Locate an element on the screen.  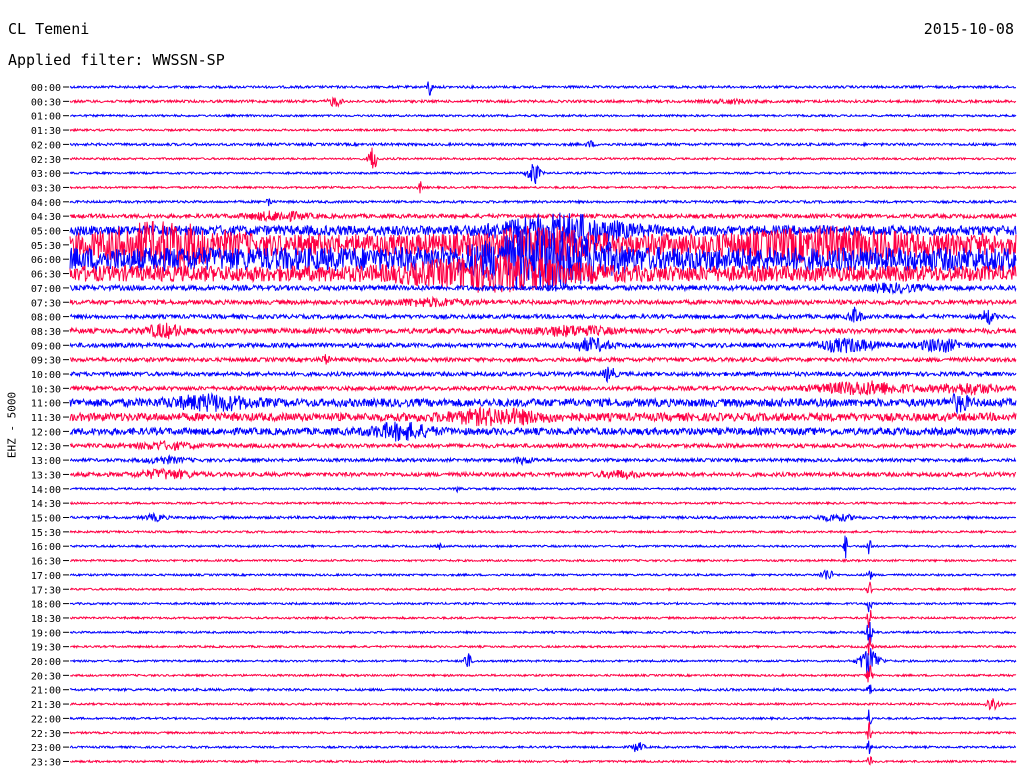
time-label: 14:30 is located at coordinates (46, 504).